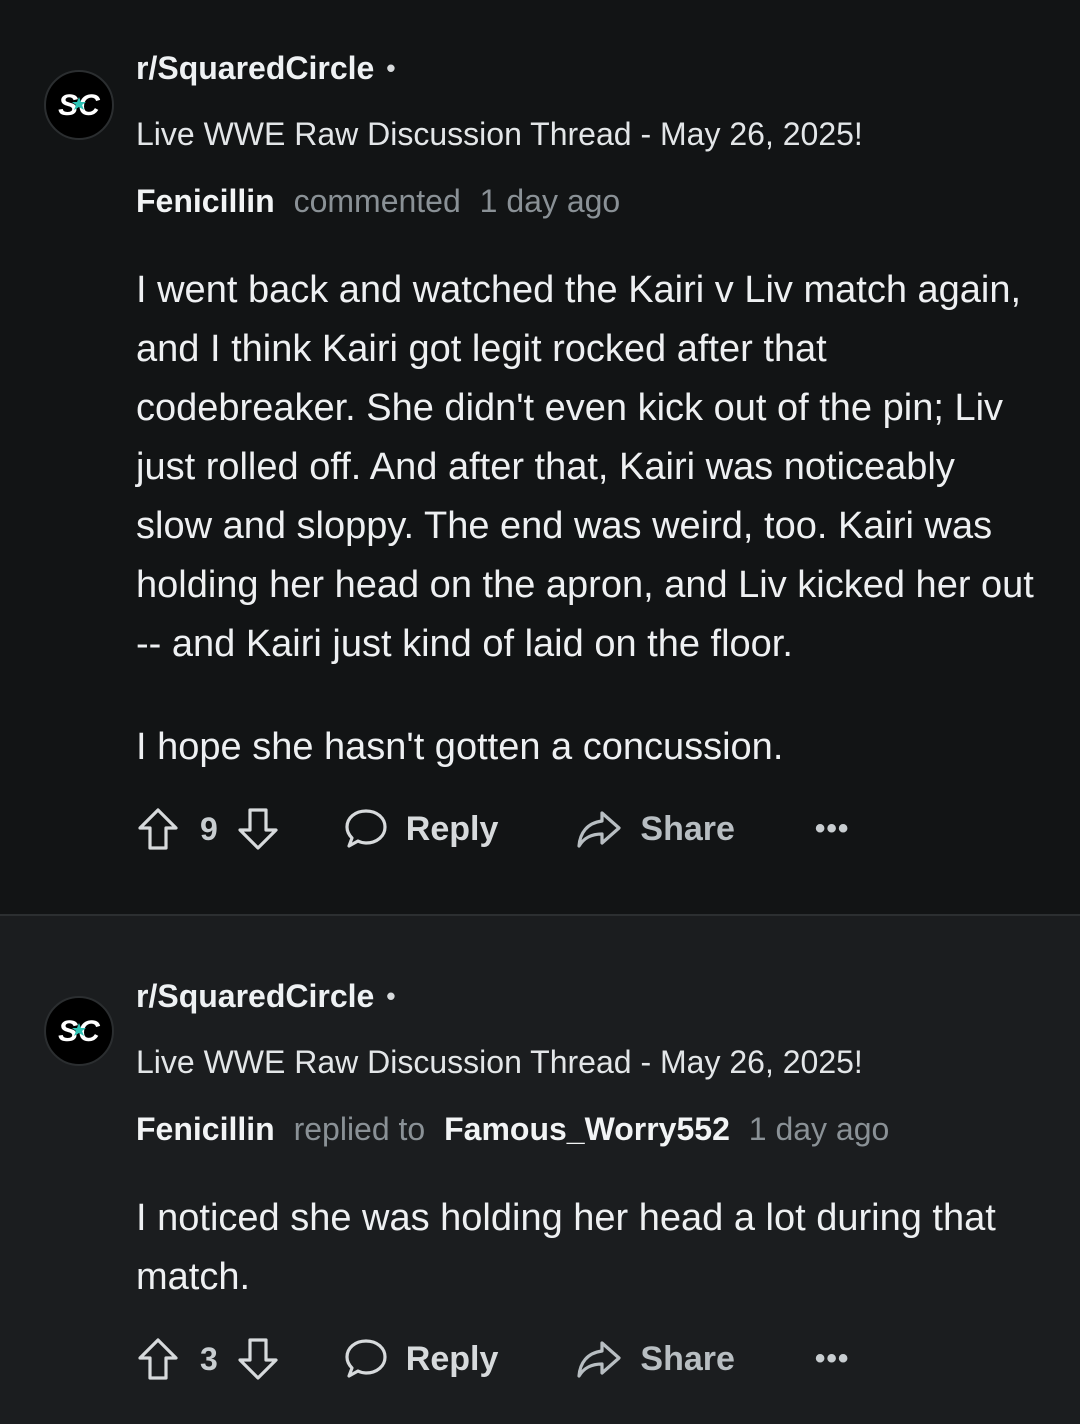 The image size is (1080, 1424). I want to click on vote-group: 3, so click(208, 1359).